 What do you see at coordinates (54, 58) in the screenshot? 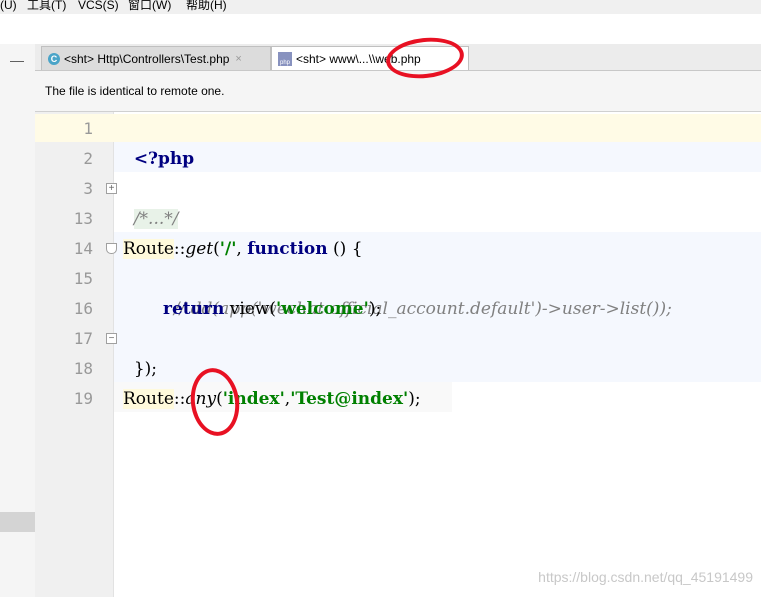
I see `php-class-icon: C` at bounding box center [54, 58].